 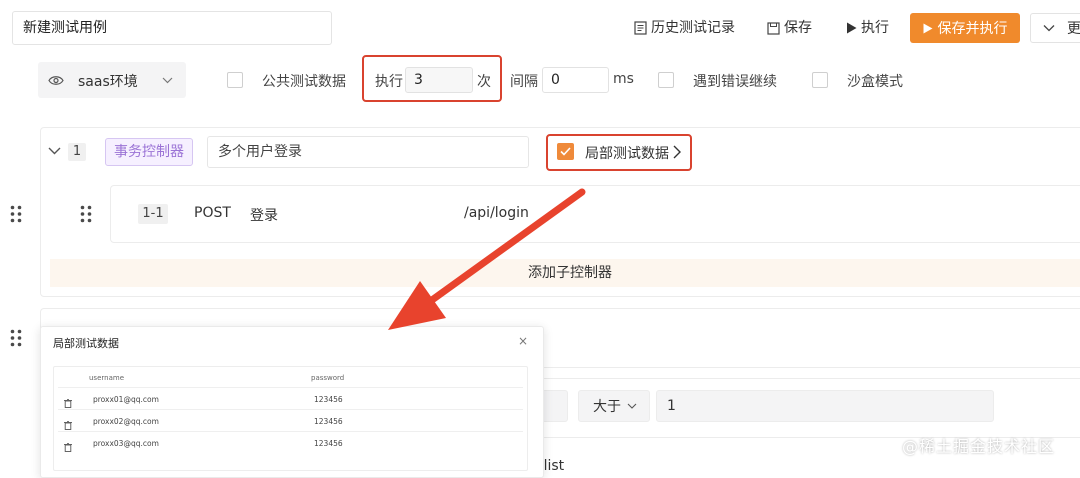 What do you see at coordinates (979, 446) in the screenshot?
I see `watermark: @稀土掘金技术社区` at bounding box center [979, 446].